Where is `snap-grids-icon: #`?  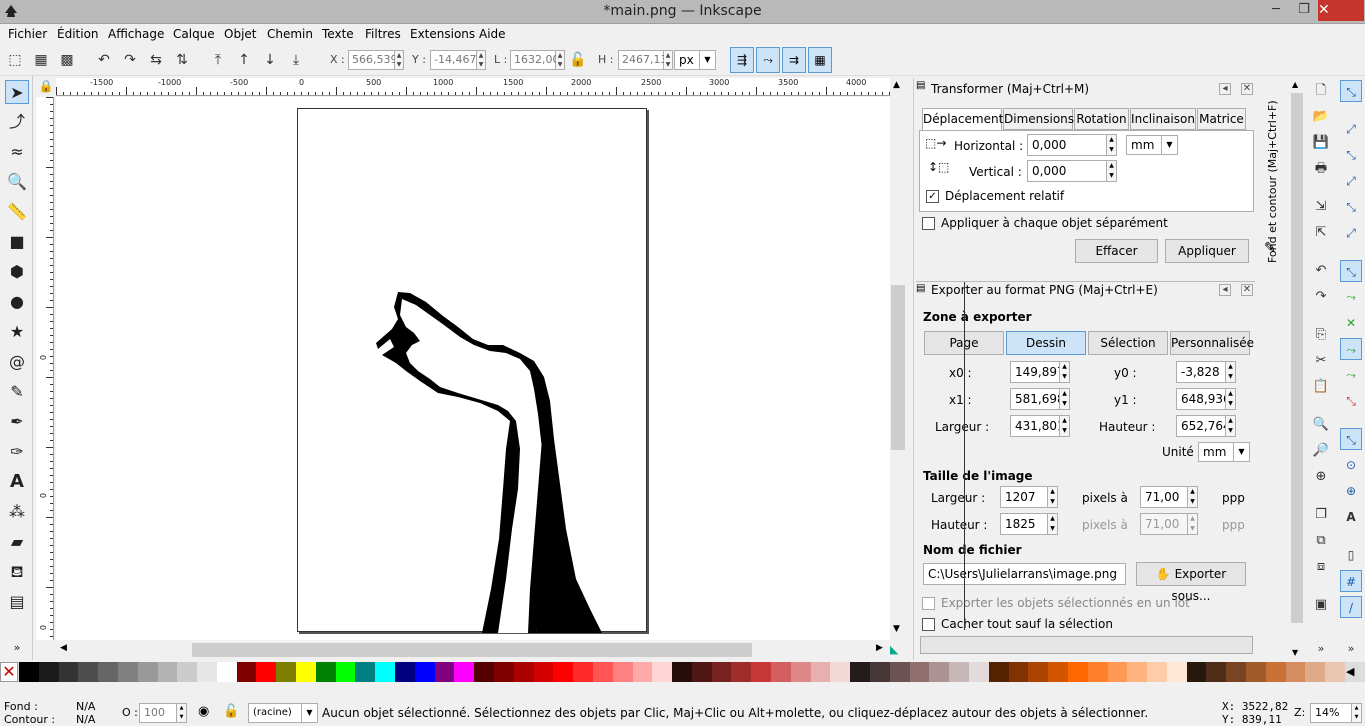 snap-grids-icon: # is located at coordinates (1351, 581).